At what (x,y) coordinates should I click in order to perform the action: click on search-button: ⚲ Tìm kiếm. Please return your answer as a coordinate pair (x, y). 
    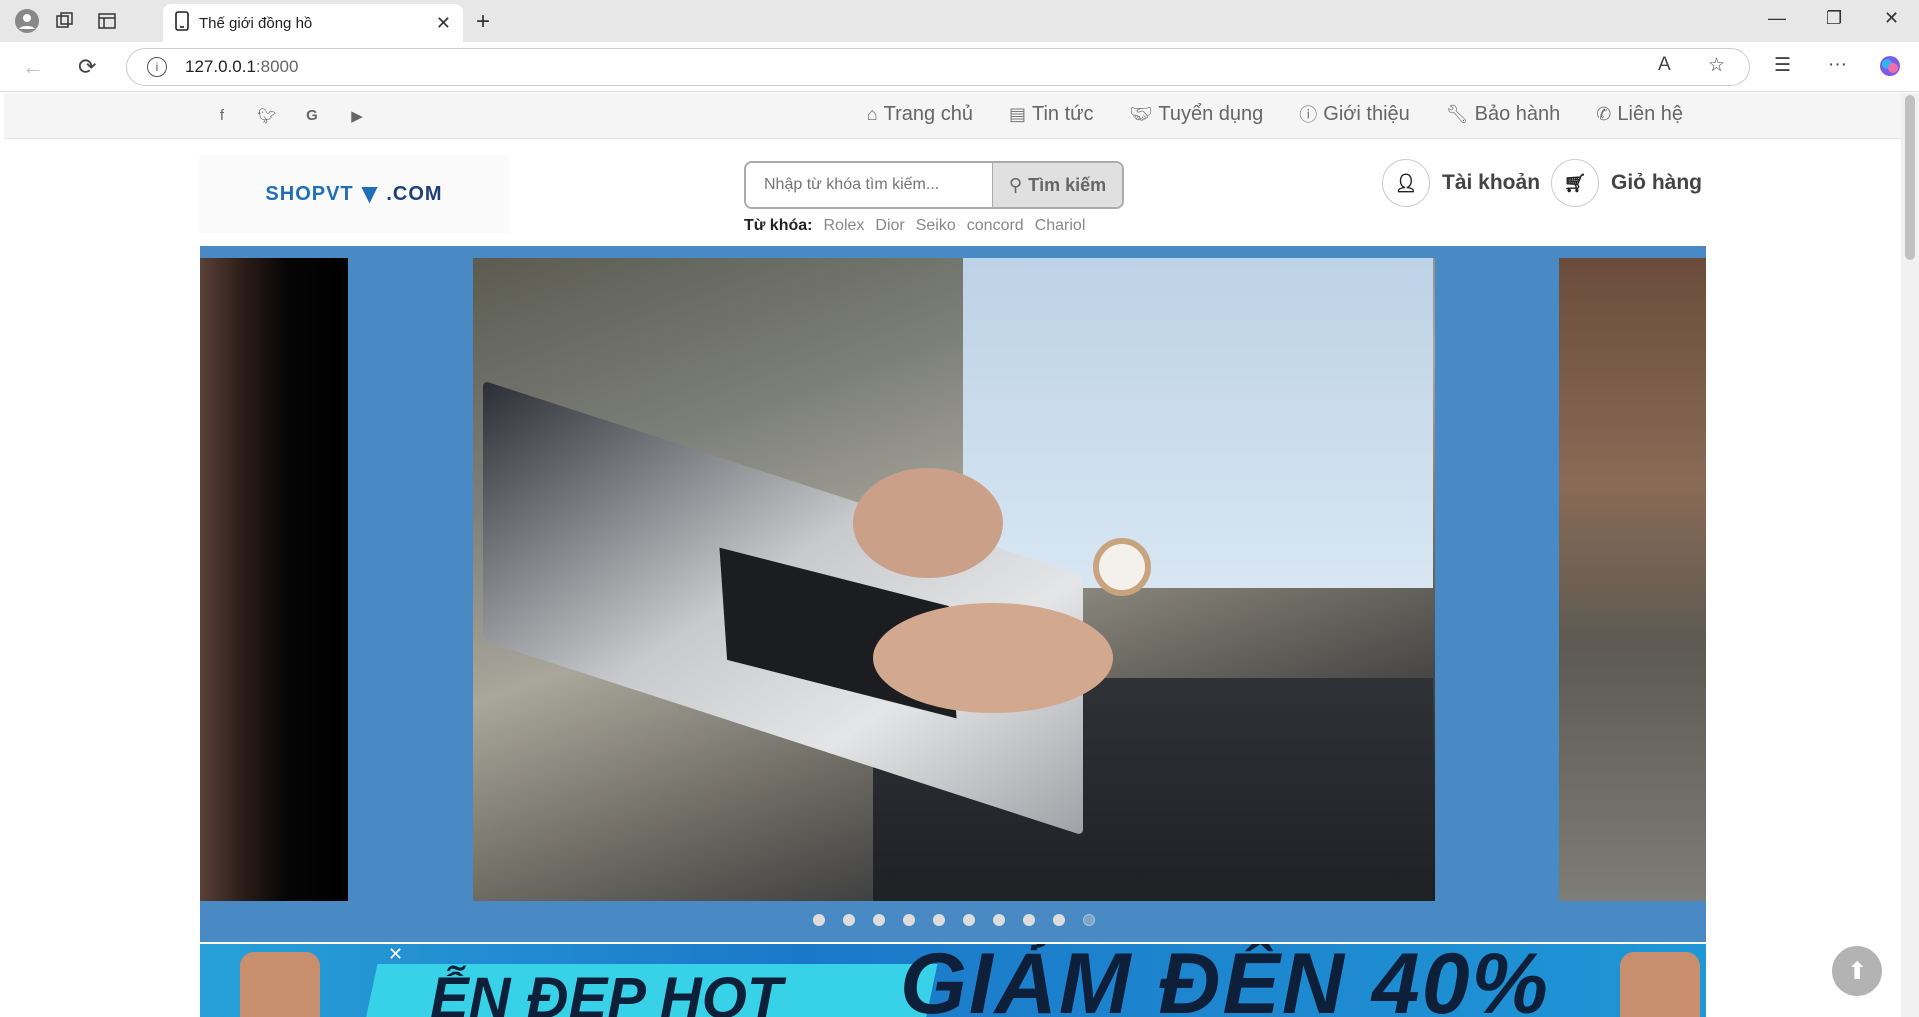
    Looking at the image, I should click on (1057, 185).